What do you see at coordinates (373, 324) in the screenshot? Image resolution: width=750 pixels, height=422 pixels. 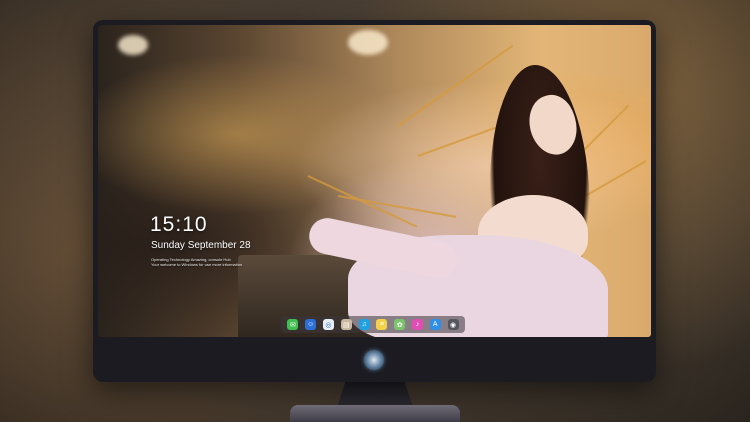 I see `dock: ✉ ☺ ◎ ▤ ♫ ≡ ✿ ♪ A ◉` at bounding box center [373, 324].